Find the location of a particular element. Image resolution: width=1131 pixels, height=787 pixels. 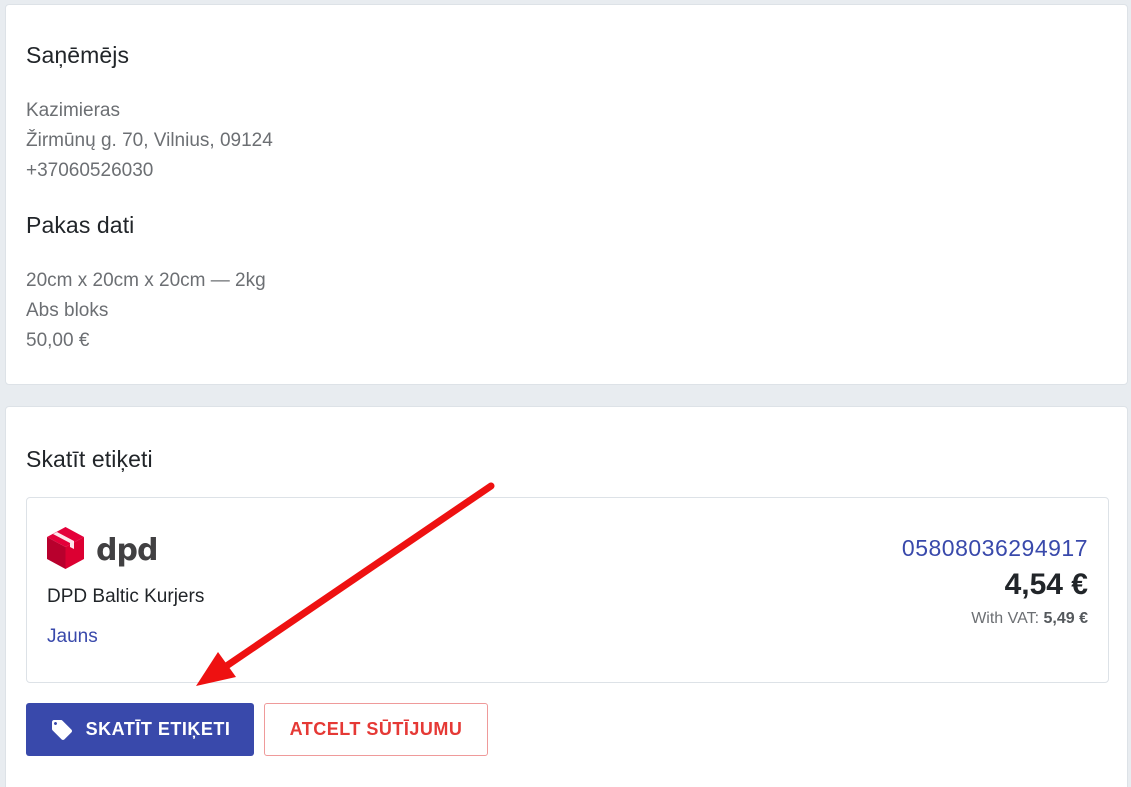

cancel-shipment-button-label: ATCELT SŪTĪJUMU is located at coordinates (376, 729).